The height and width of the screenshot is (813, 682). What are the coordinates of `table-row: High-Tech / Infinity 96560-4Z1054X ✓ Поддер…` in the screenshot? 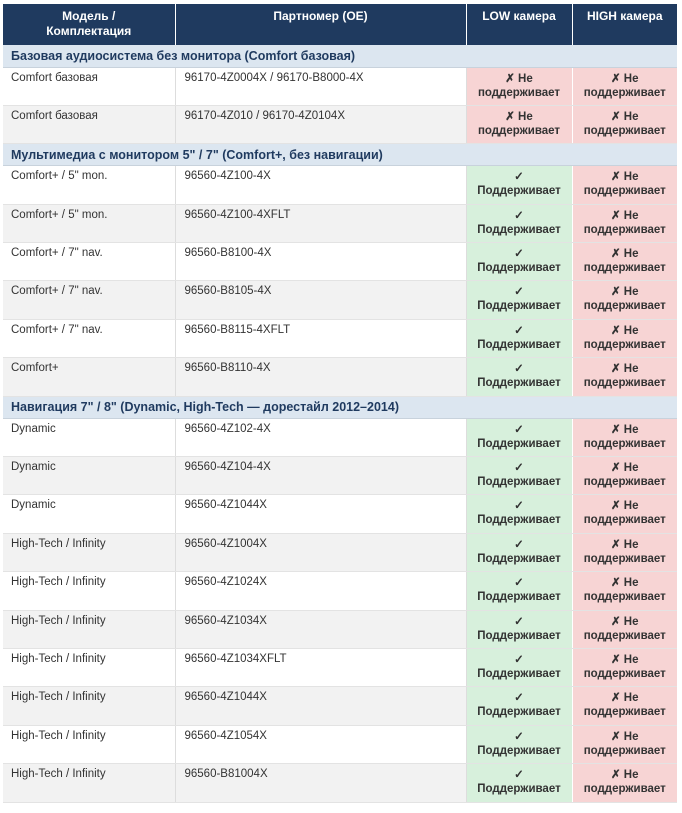 It's located at (340, 745).